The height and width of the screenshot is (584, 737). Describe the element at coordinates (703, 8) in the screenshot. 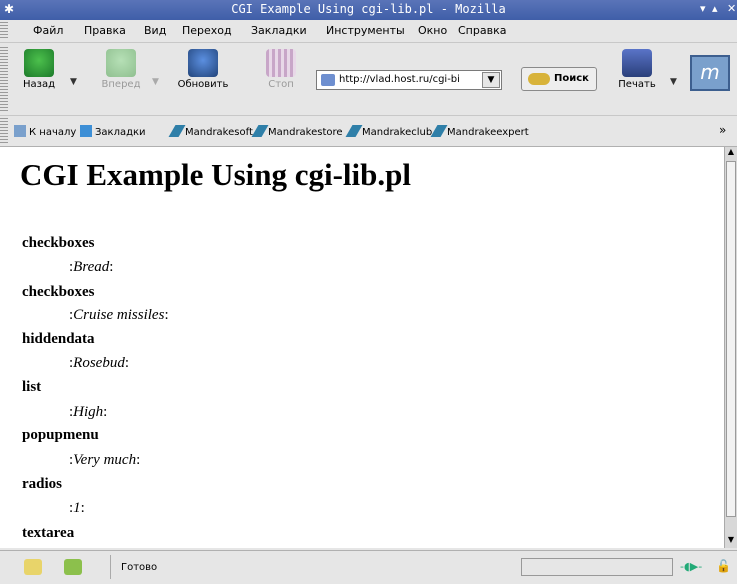

I see `minimize-icon: ▾` at that location.